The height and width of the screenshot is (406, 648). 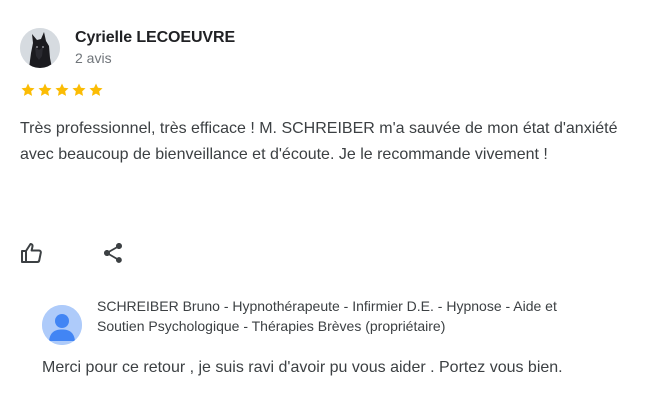 What do you see at coordinates (40, 48) in the screenshot?
I see `author-avatar` at bounding box center [40, 48].